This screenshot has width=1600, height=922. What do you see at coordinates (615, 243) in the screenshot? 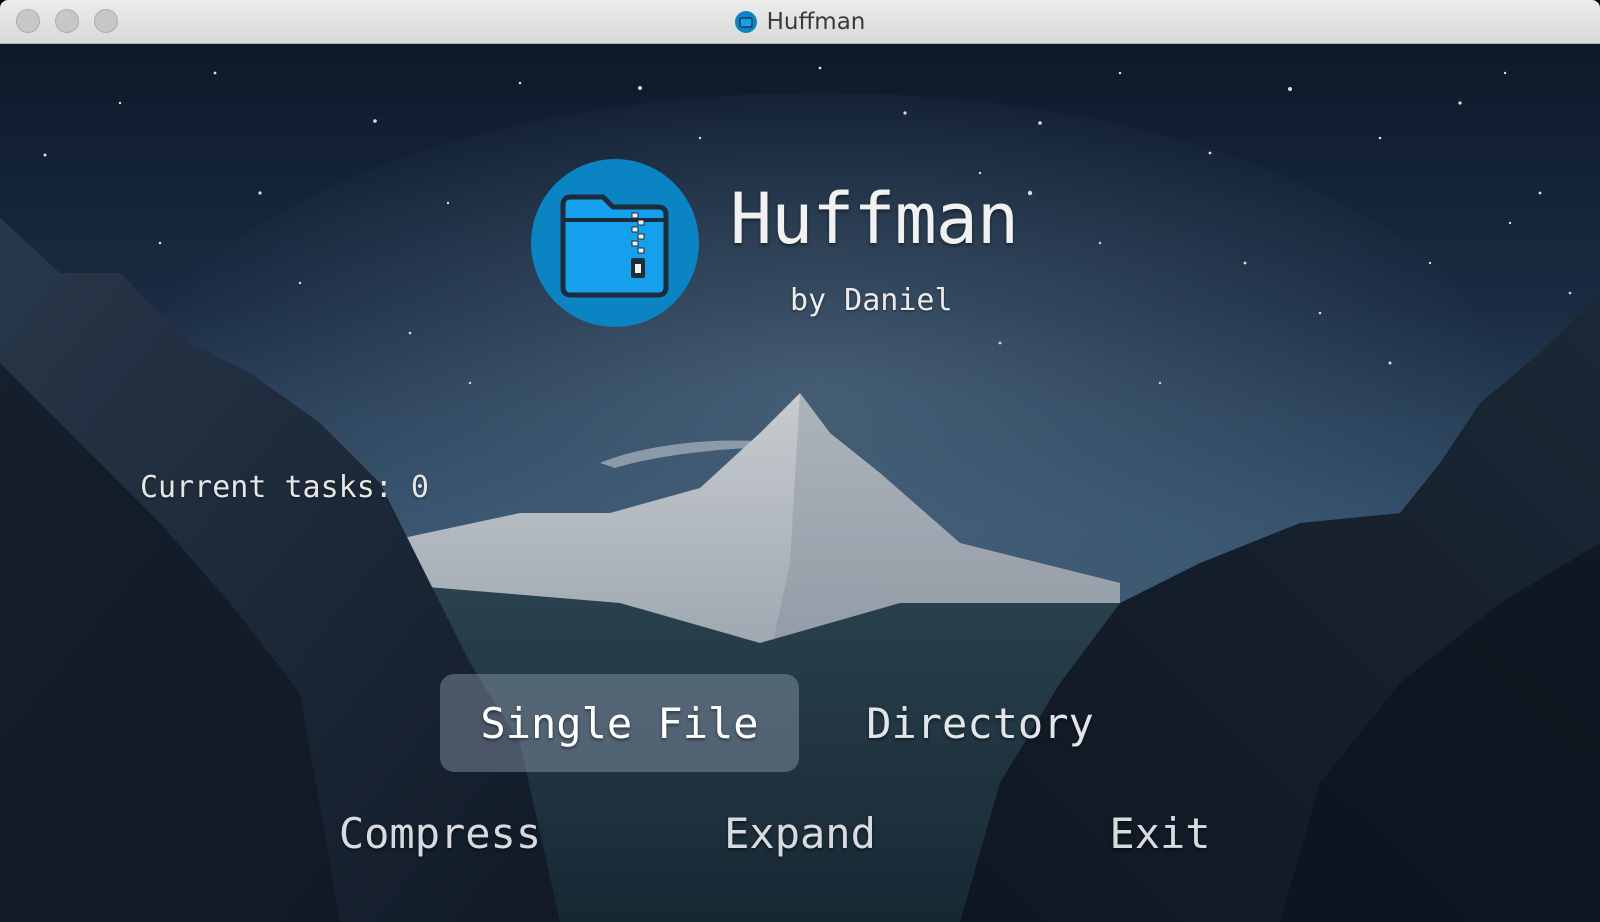
I see `app-logo-icon` at bounding box center [615, 243].